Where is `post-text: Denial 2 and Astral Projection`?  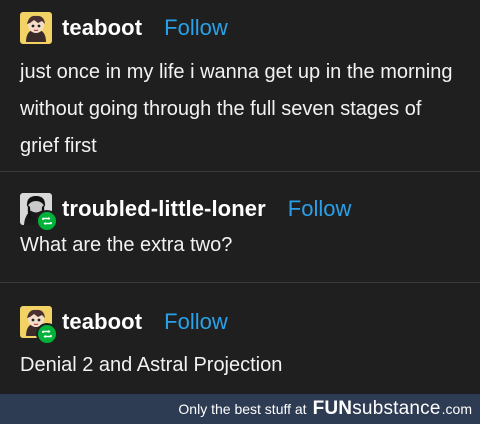 post-text: Denial 2 and Astral Projection is located at coordinates (151, 365).